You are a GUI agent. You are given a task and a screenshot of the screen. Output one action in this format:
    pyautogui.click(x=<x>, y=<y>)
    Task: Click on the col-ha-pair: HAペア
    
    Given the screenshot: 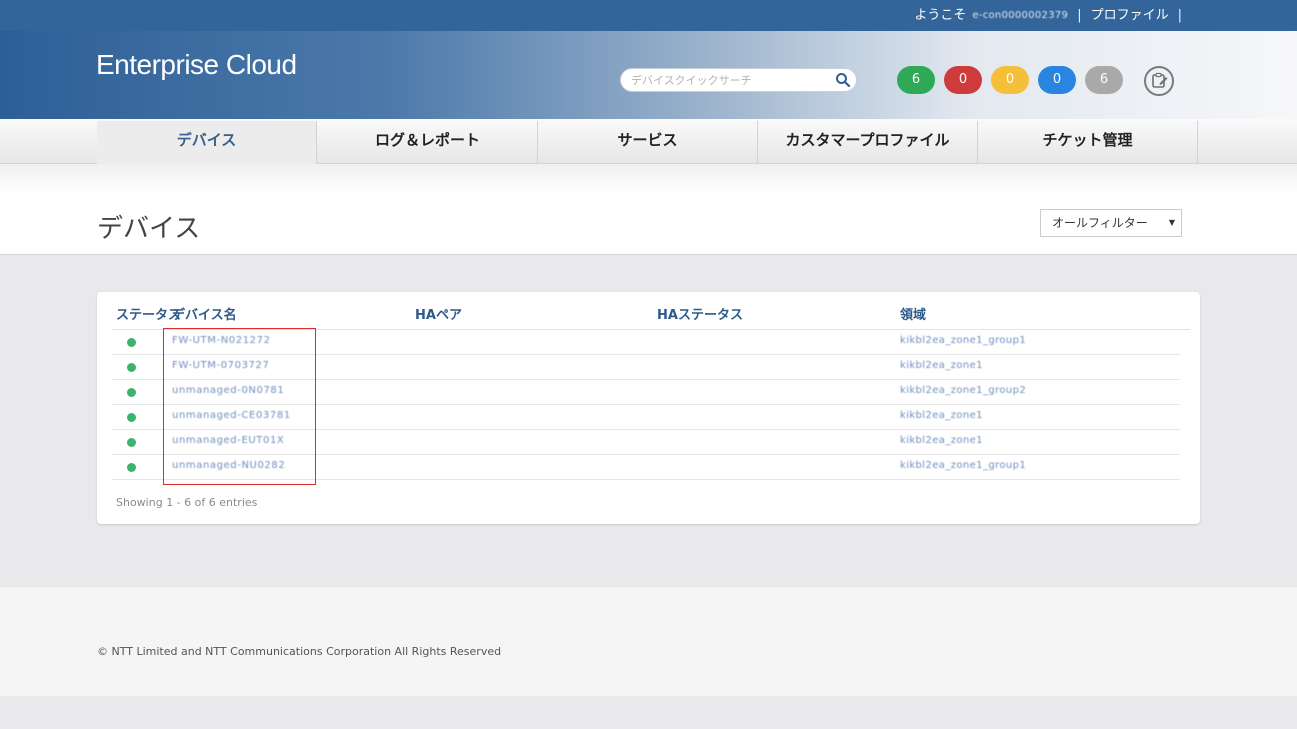 What is the action you would take?
    pyautogui.click(x=438, y=313)
    